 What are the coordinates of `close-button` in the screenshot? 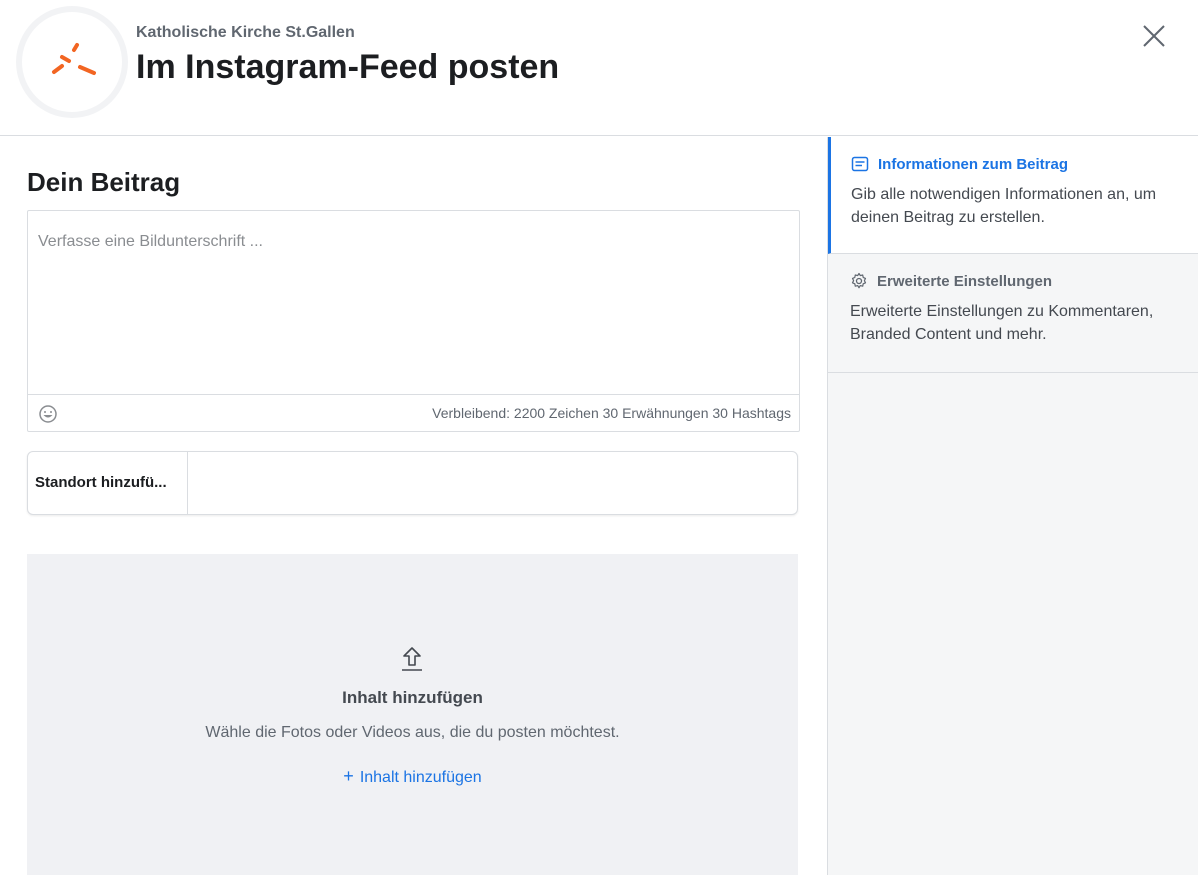 It's located at (1154, 36).